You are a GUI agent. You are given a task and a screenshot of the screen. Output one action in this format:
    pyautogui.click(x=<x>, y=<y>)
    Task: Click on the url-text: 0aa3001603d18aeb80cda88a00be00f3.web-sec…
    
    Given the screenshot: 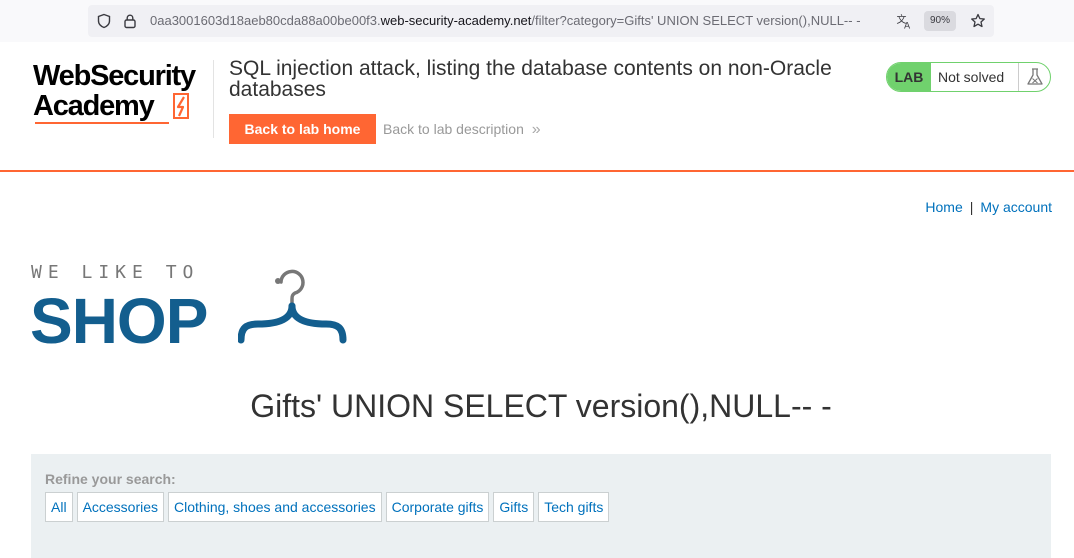 What is the action you would take?
    pyautogui.click(x=510, y=20)
    